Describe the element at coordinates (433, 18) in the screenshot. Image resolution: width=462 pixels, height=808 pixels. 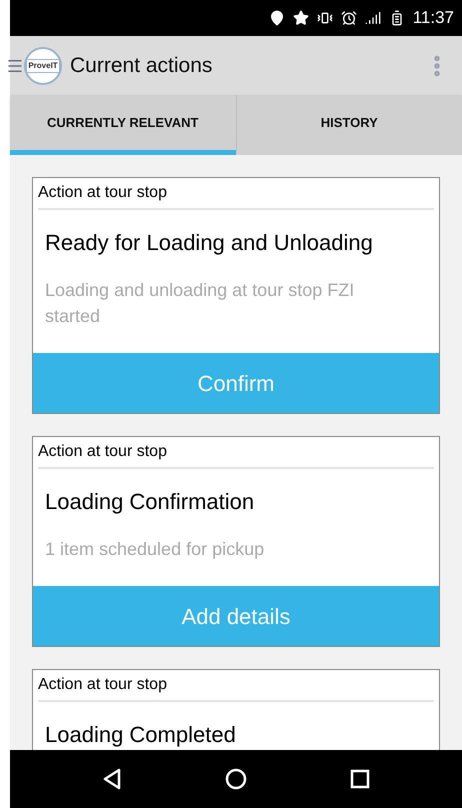
I see `clock: 11:37` at that location.